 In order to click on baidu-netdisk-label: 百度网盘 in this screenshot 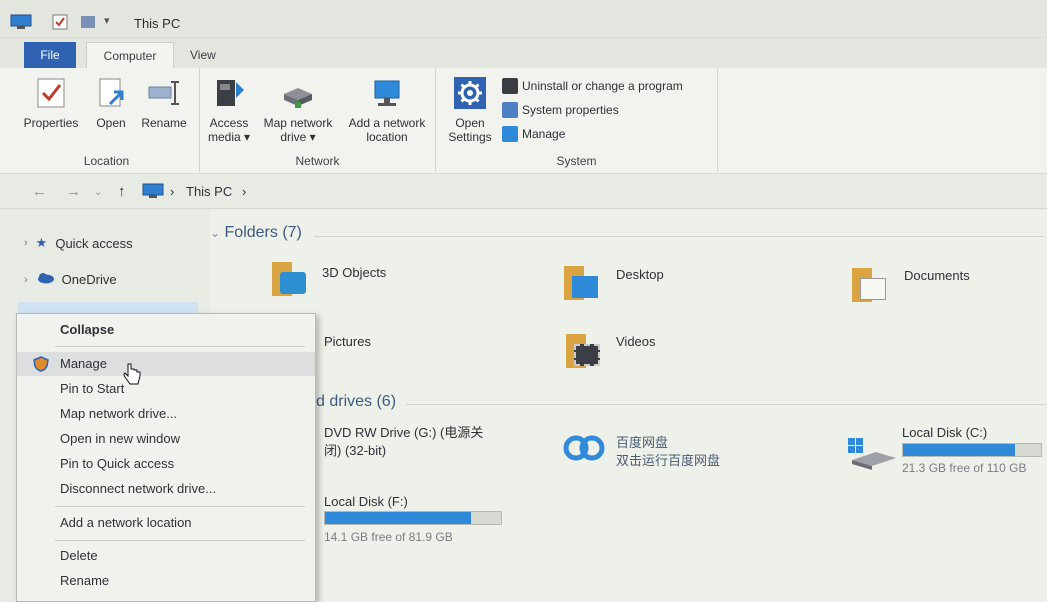, I will do `click(642, 441)`.